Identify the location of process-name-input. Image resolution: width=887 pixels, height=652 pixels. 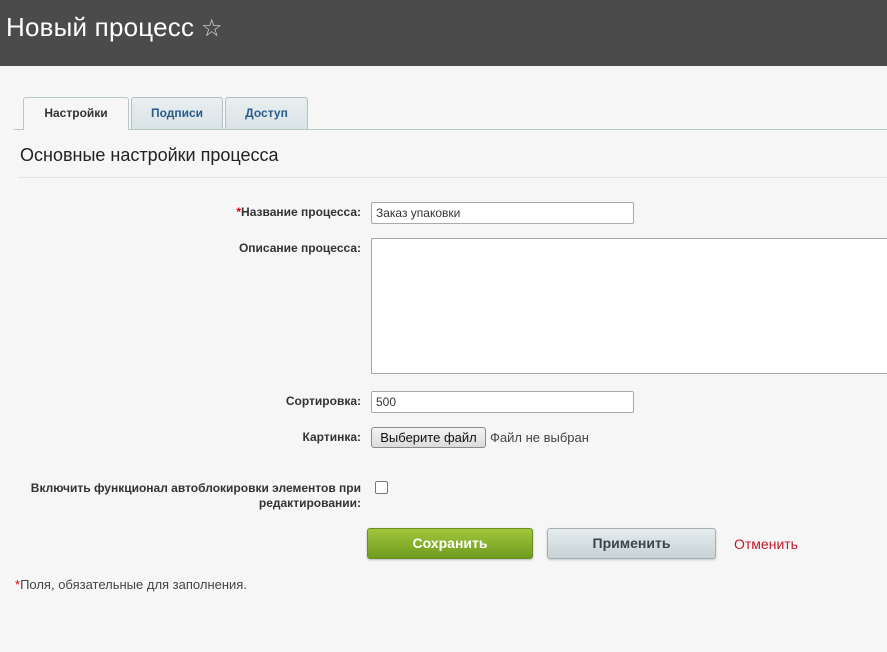
(502, 213).